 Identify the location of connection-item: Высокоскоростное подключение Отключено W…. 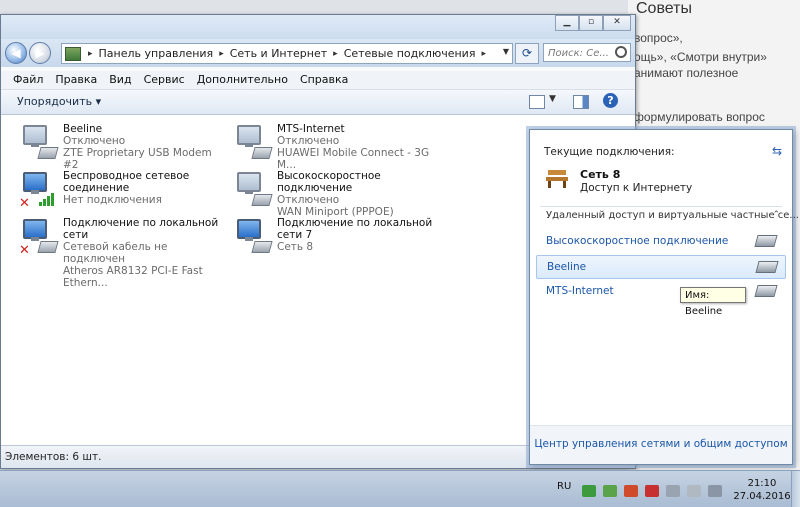
(322, 193).